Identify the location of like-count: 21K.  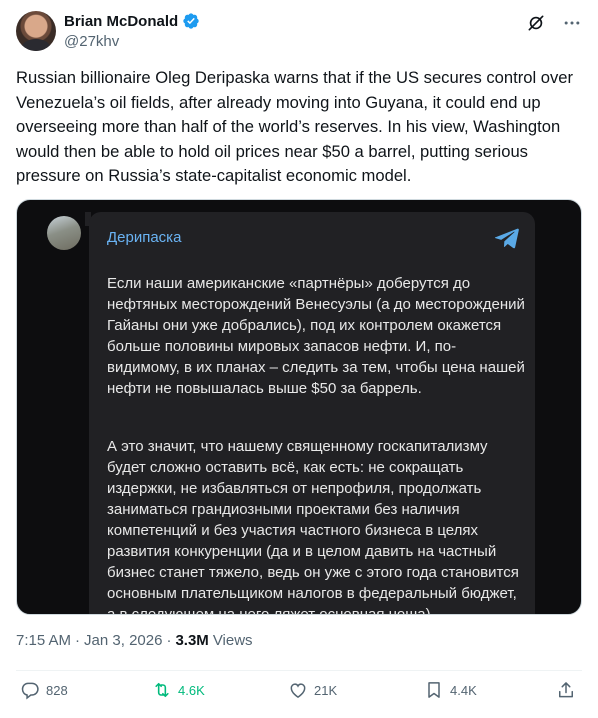
(326, 690).